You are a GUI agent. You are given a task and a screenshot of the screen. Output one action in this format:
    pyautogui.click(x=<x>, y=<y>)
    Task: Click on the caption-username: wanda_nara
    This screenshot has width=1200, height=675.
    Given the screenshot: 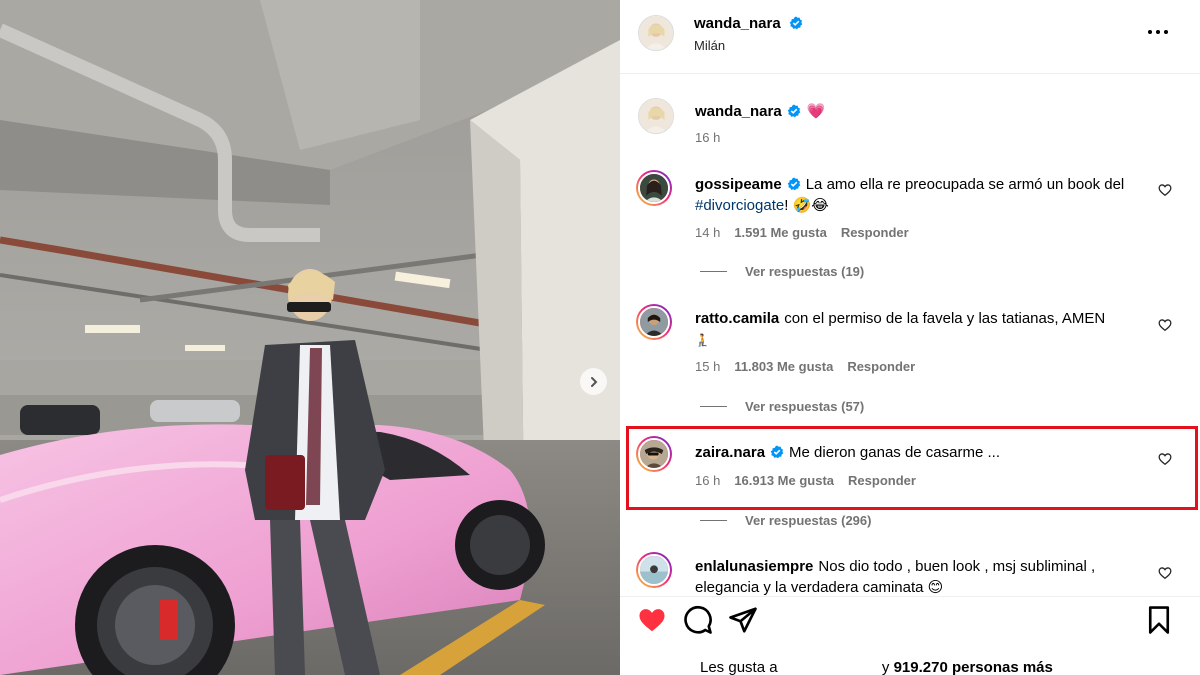 What is the action you would take?
    pyautogui.click(x=738, y=111)
    